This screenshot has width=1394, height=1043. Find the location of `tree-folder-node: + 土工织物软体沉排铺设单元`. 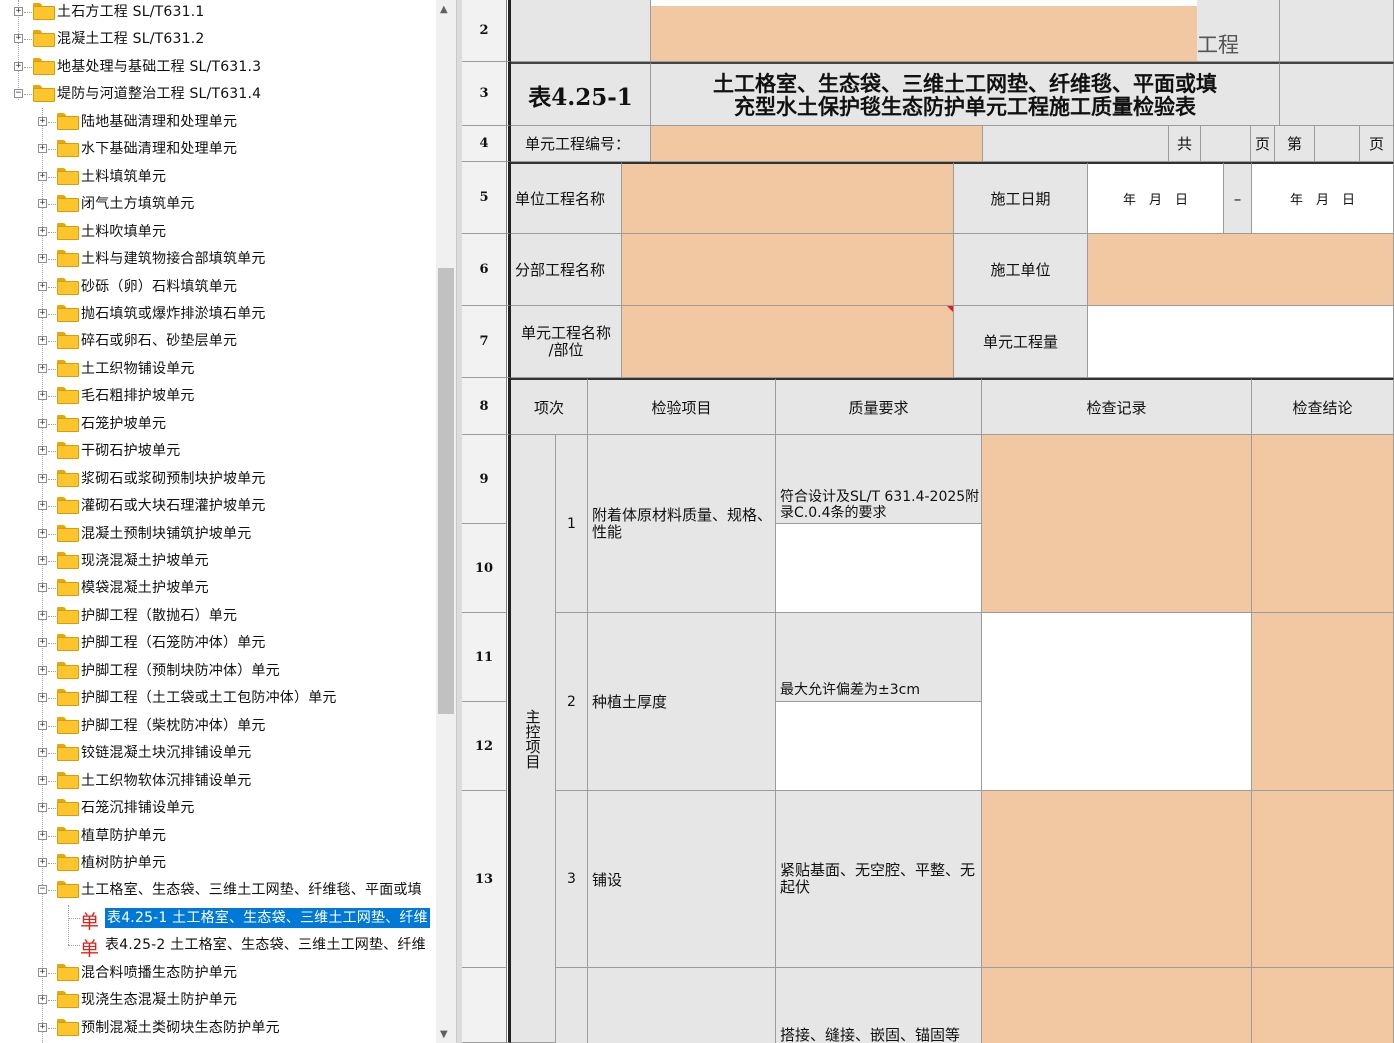

tree-folder-node: + 土工织物软体沉排铺设单元 is located at coordinates (218, 781).